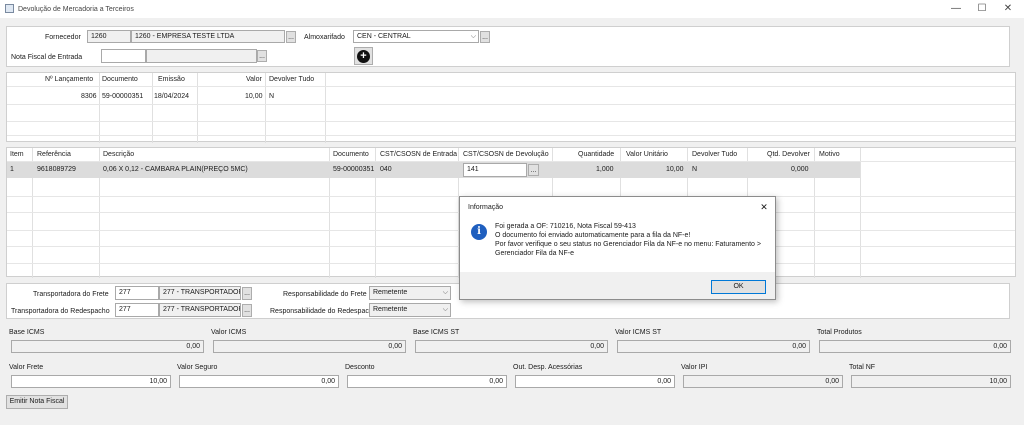 The height and width of the screenshot is (425, 1024). What do you see at coordinates (638, 332) in the screenshot?
I see `valor-icms-st-label: Valor ICMS ST` at bounding box center [638, 332].